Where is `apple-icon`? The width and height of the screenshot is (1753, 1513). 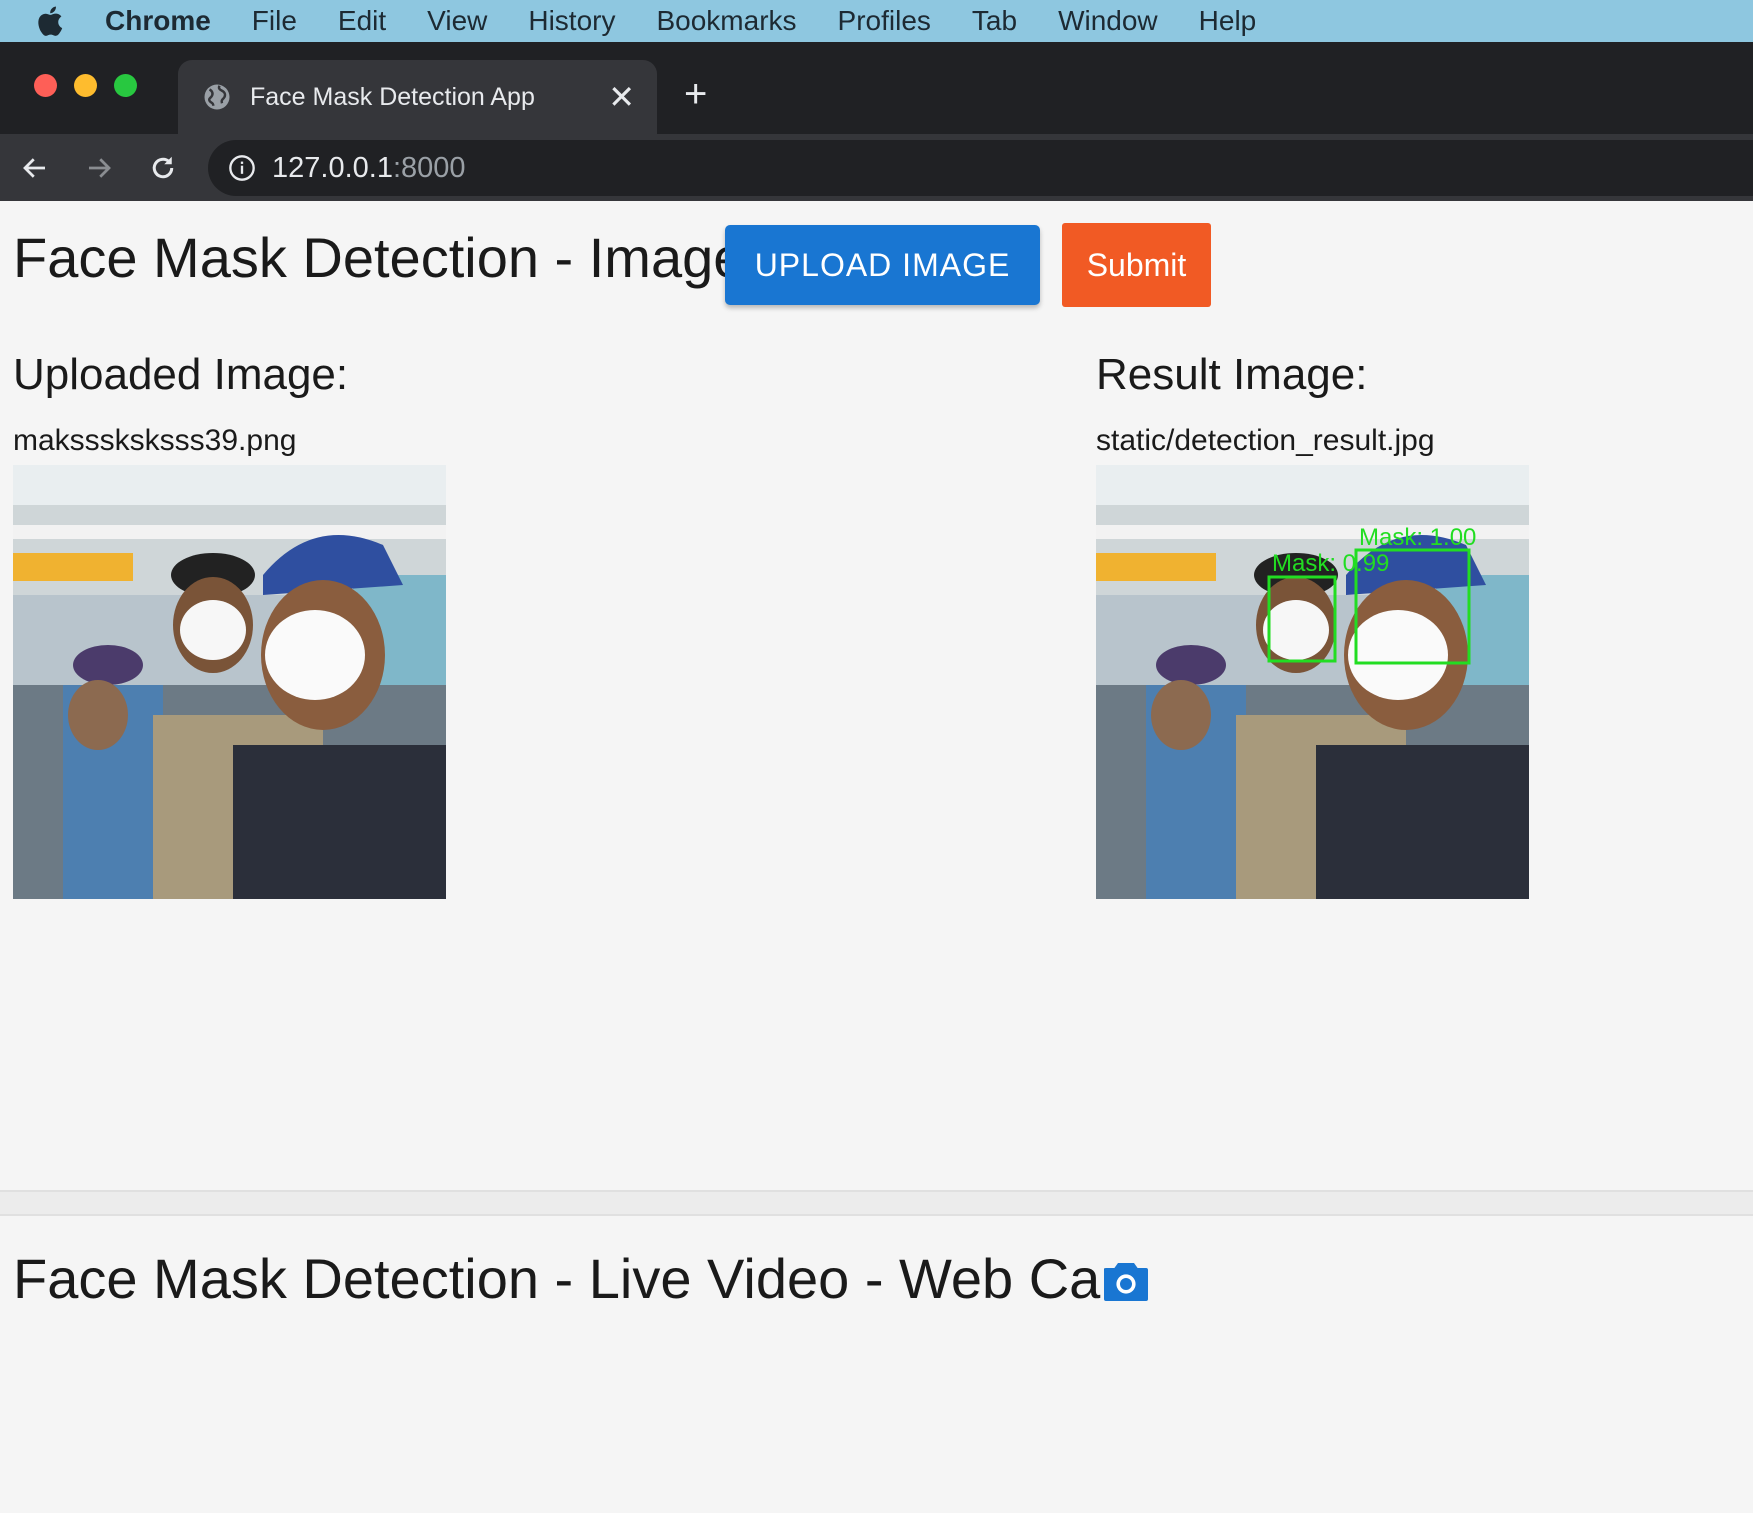 apple-icon is located at coordinates (49, 21).